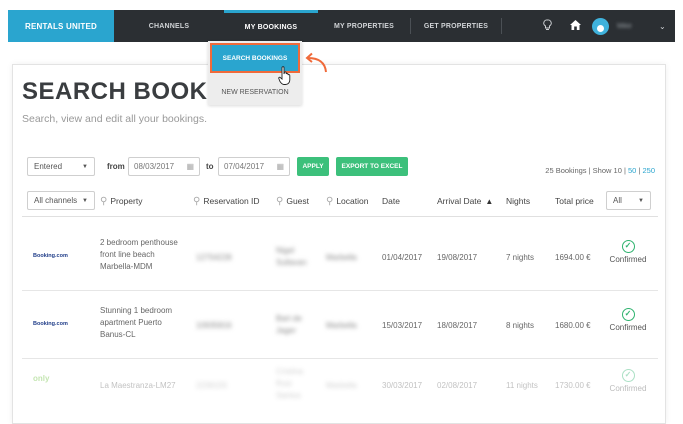 Image resolution: width=683 pixels, height=424 pixels. Describe the element at coordinates (289, 324) in the screenshot. I see `guest-name: Bart de Jager` at that location.